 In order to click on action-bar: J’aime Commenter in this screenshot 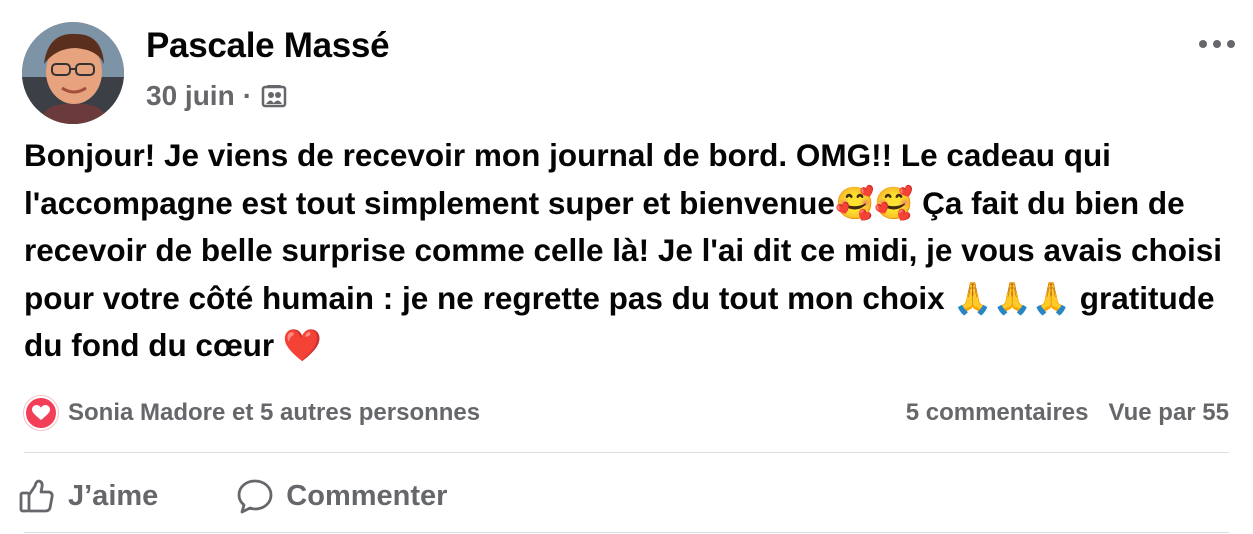, I will do `click(232, 496)`.